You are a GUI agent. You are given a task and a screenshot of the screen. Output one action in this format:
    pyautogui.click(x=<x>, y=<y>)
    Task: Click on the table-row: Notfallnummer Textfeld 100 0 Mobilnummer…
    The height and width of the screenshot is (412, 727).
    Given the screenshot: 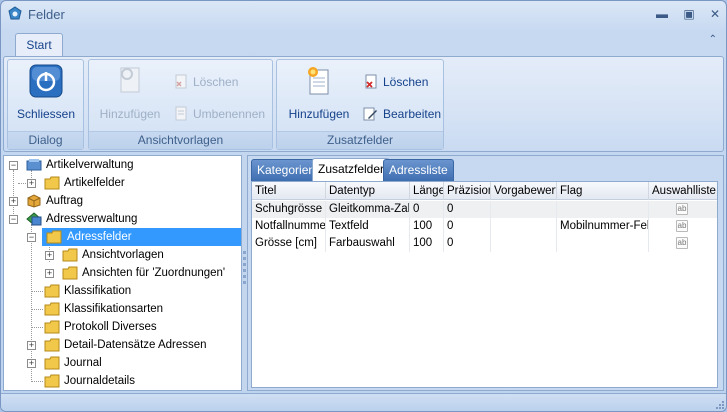 What is the action you would take?
    pyautogui.click(x=484, y=226)
    